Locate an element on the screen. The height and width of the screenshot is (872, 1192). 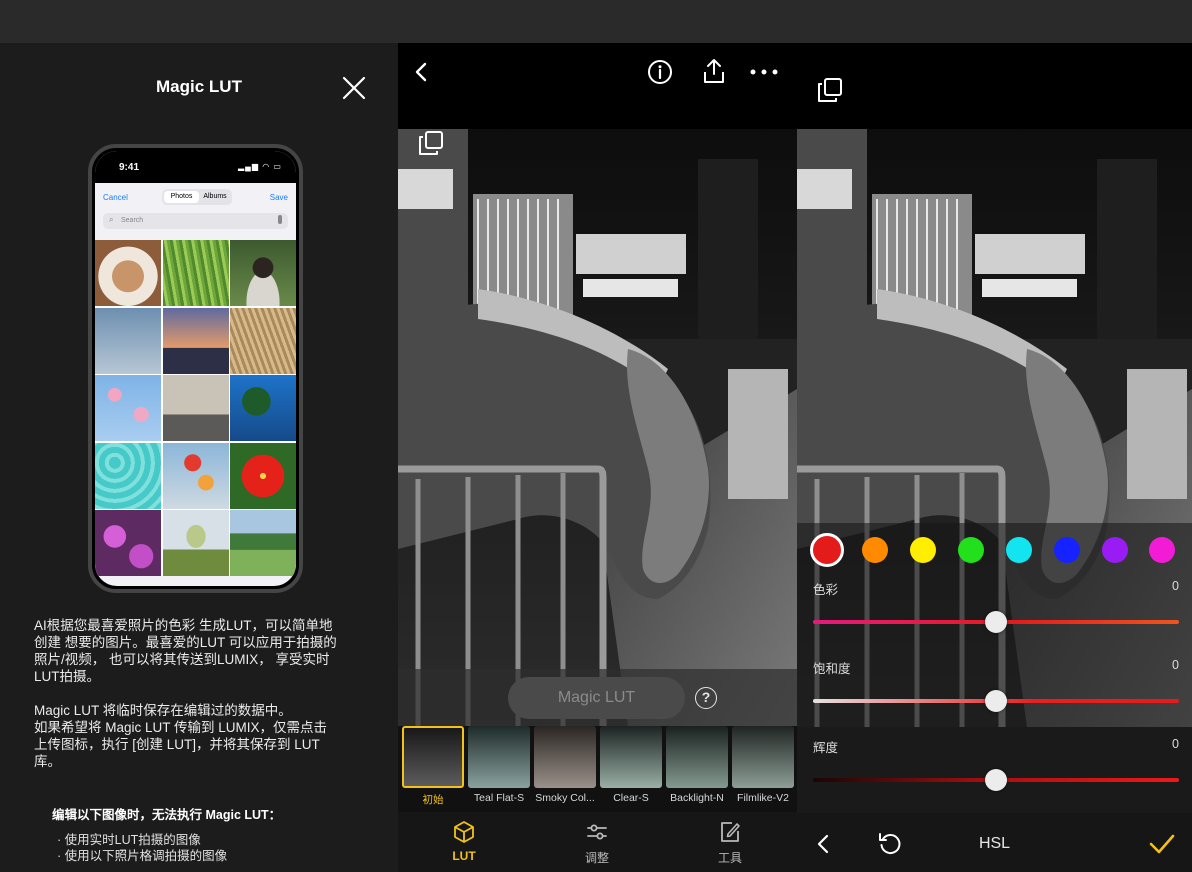
lut-label: Filmlike-V2 is located at coordinates (763, 798).